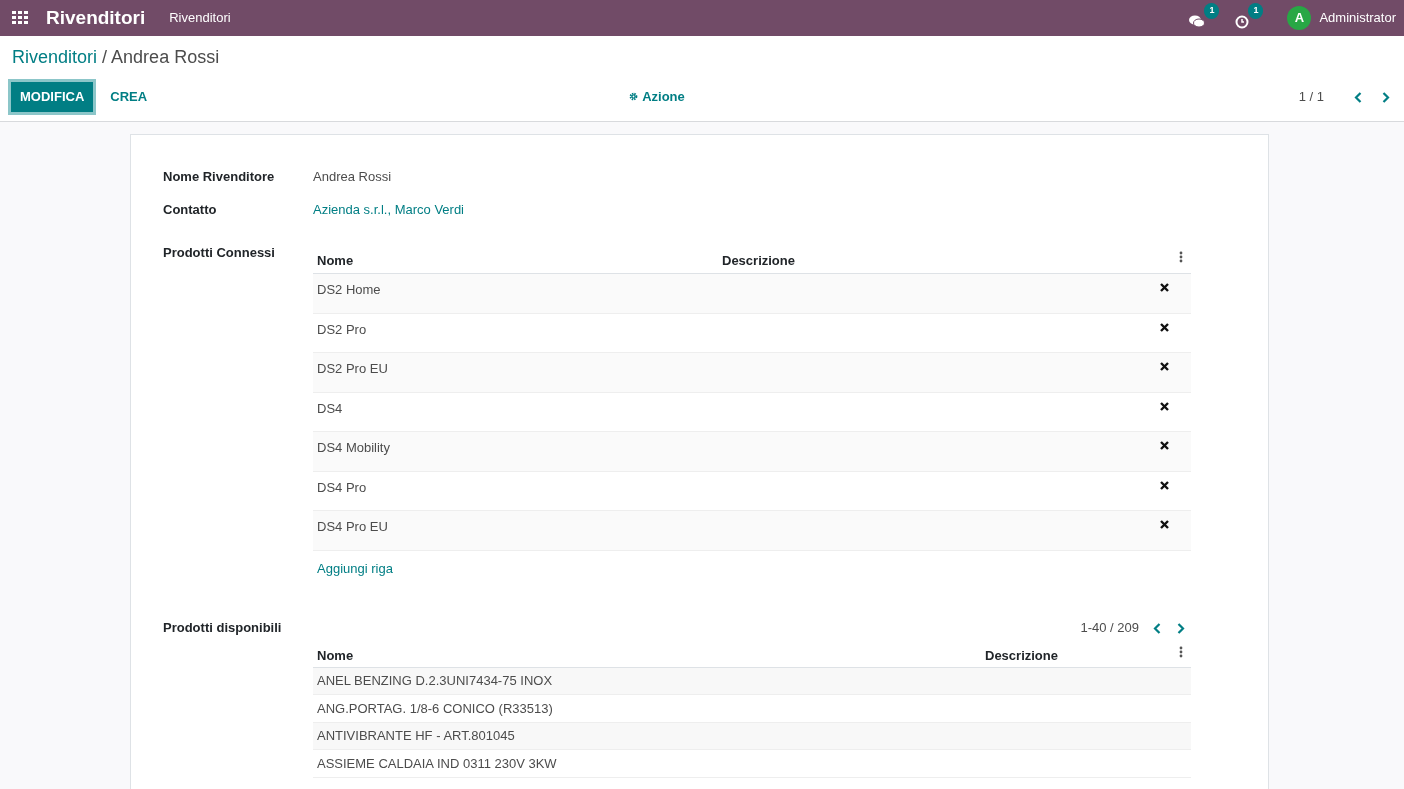  I want to click on edit-button: MODIFICA, so click(52, 97).